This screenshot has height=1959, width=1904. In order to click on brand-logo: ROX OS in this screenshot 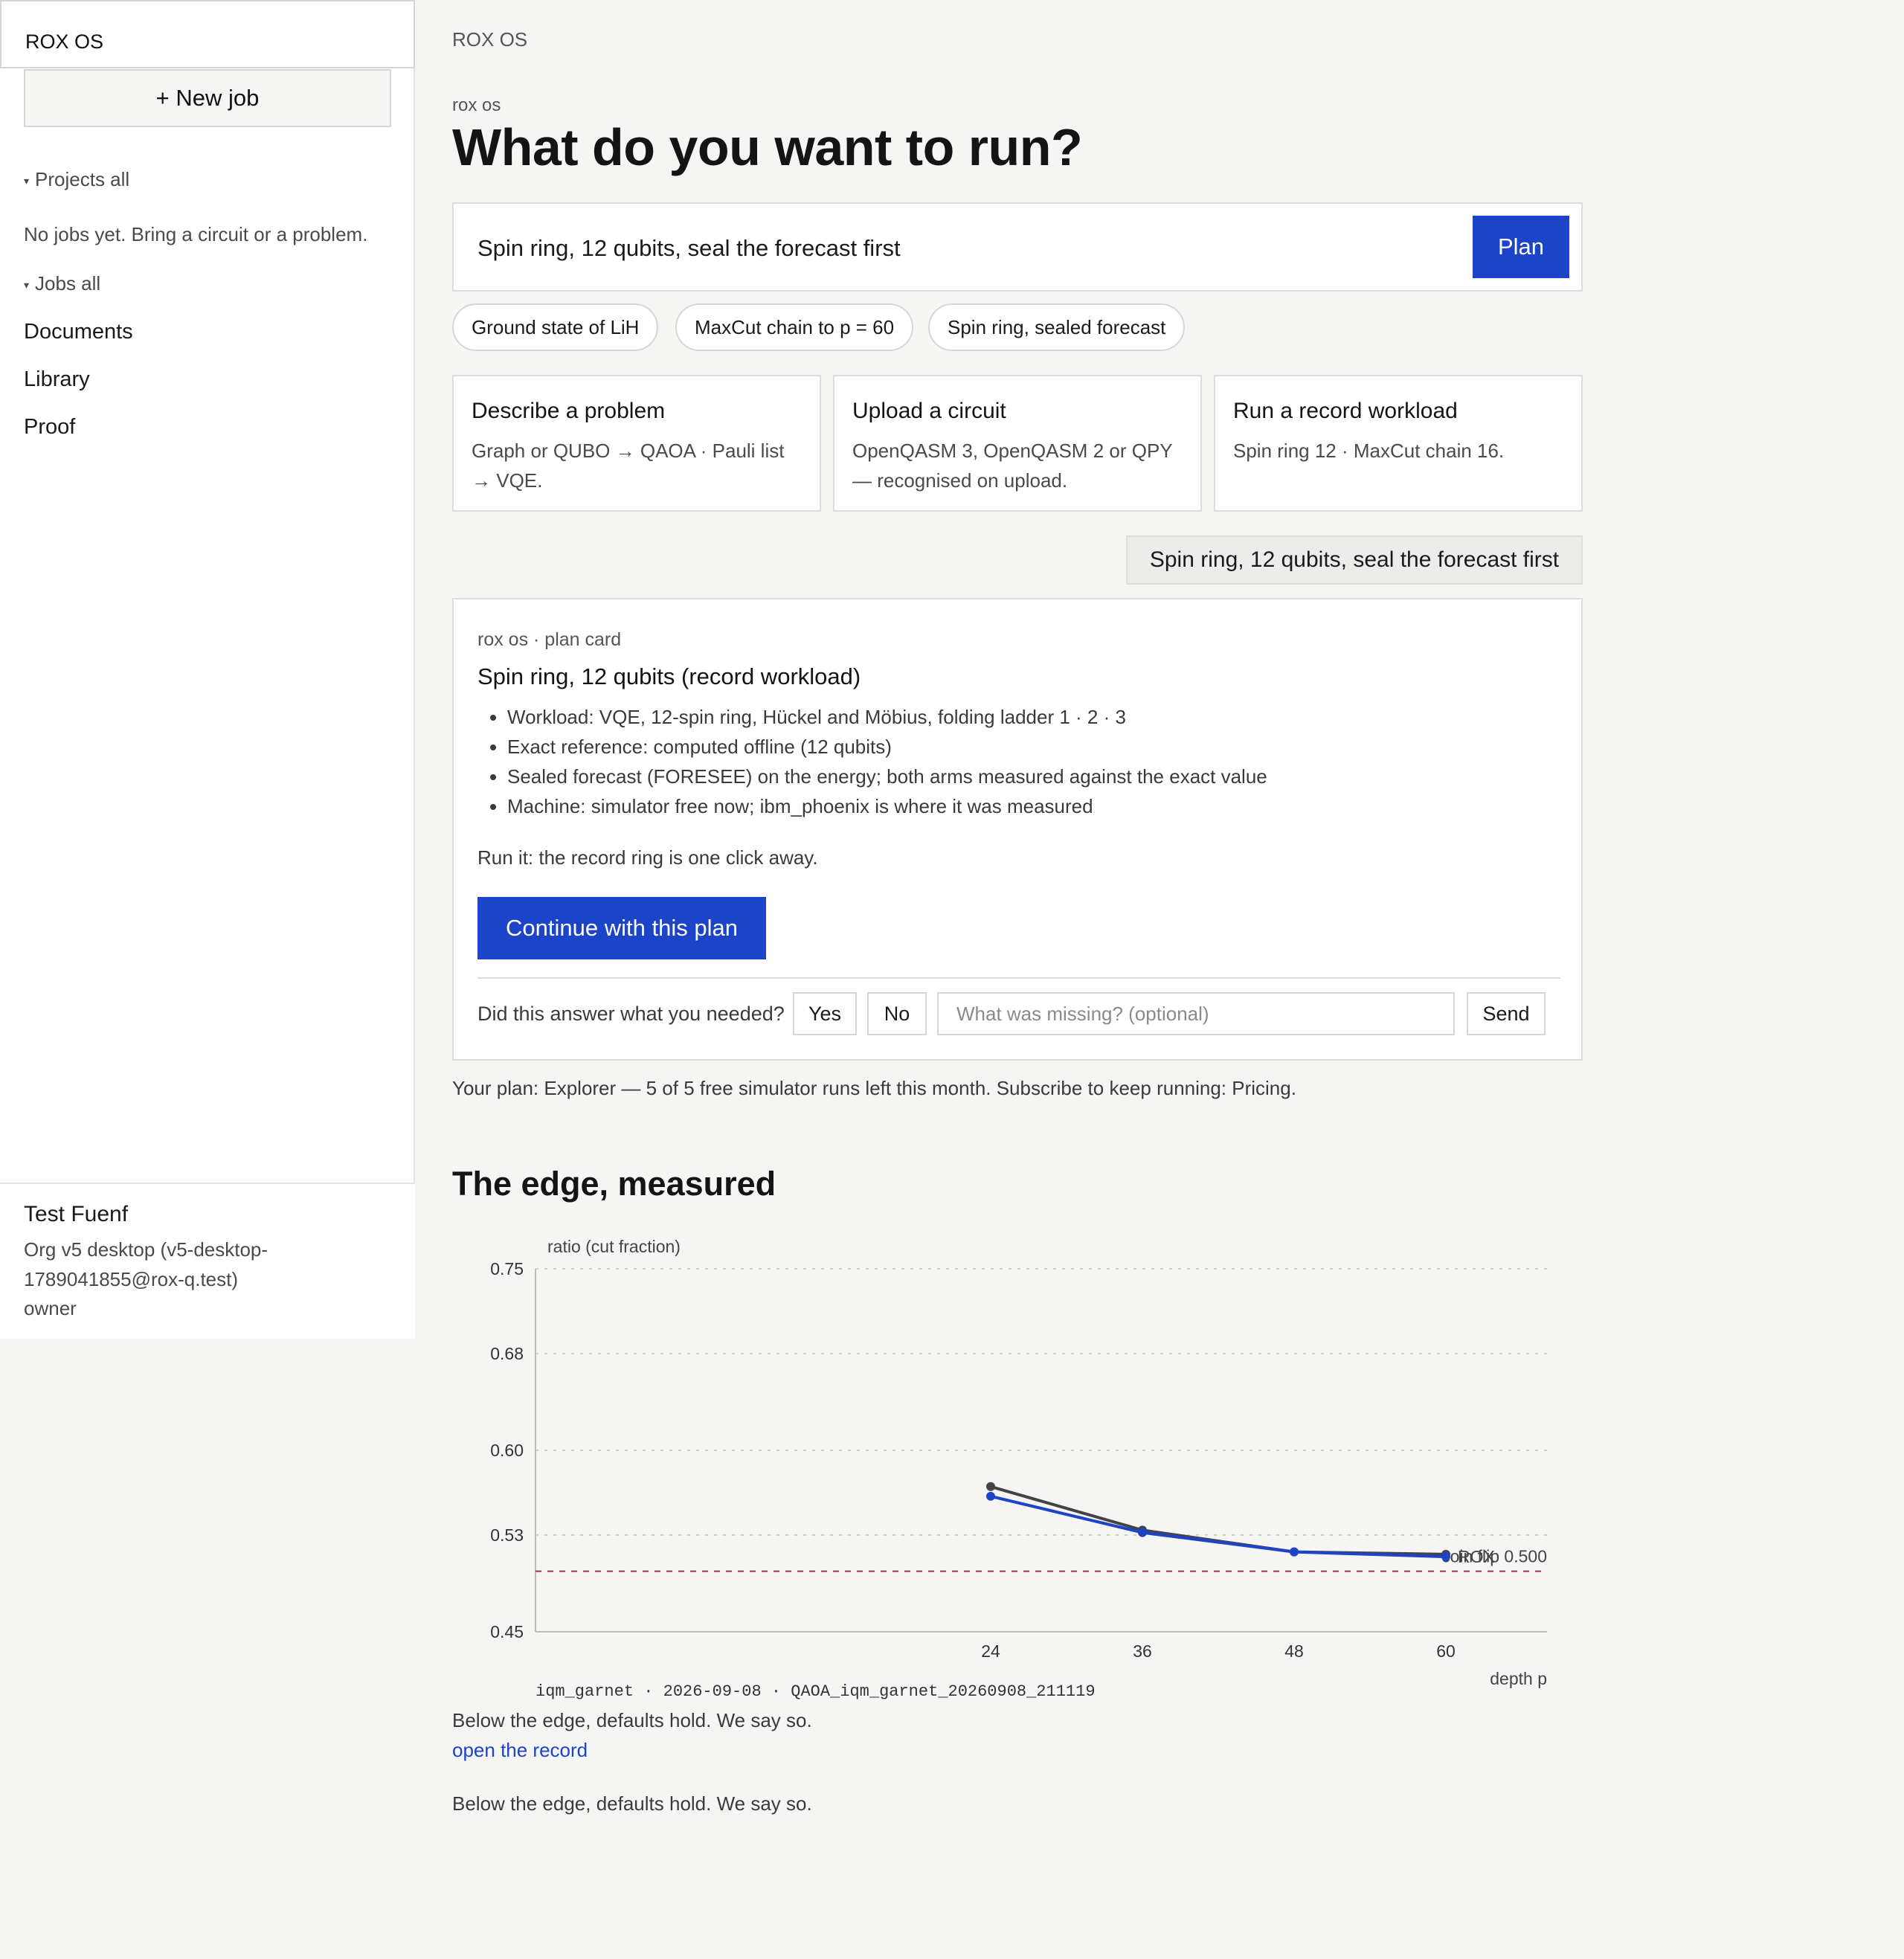, I will do `click(208, 34)`.